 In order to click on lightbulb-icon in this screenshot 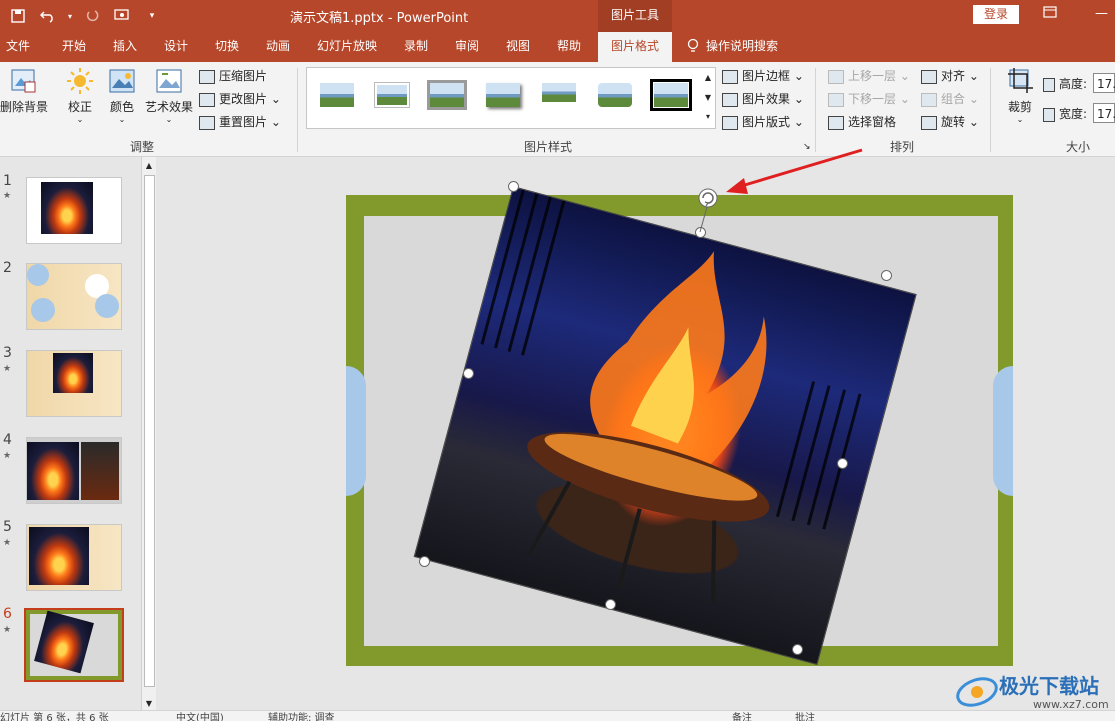, I will do `click(693, 47)`.